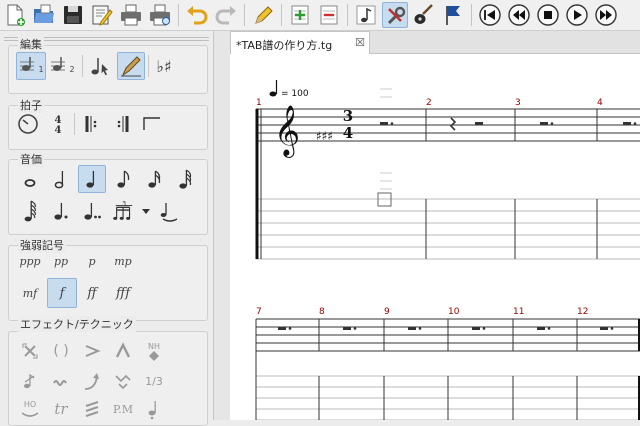  I want to click on tempo-button, so click(28, 124).